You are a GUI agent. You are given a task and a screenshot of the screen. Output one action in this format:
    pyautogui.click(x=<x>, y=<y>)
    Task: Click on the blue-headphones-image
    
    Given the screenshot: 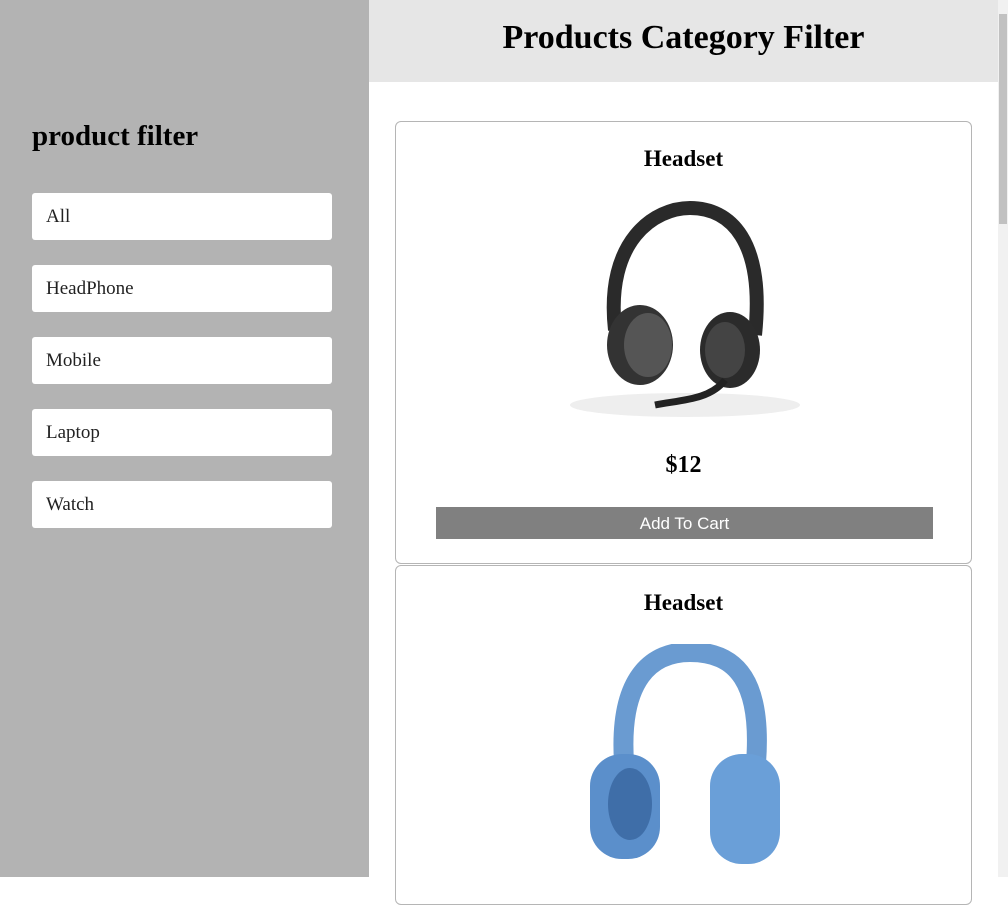 What is the action you would take?
    pyautogui.click(x=685, y=754)
    